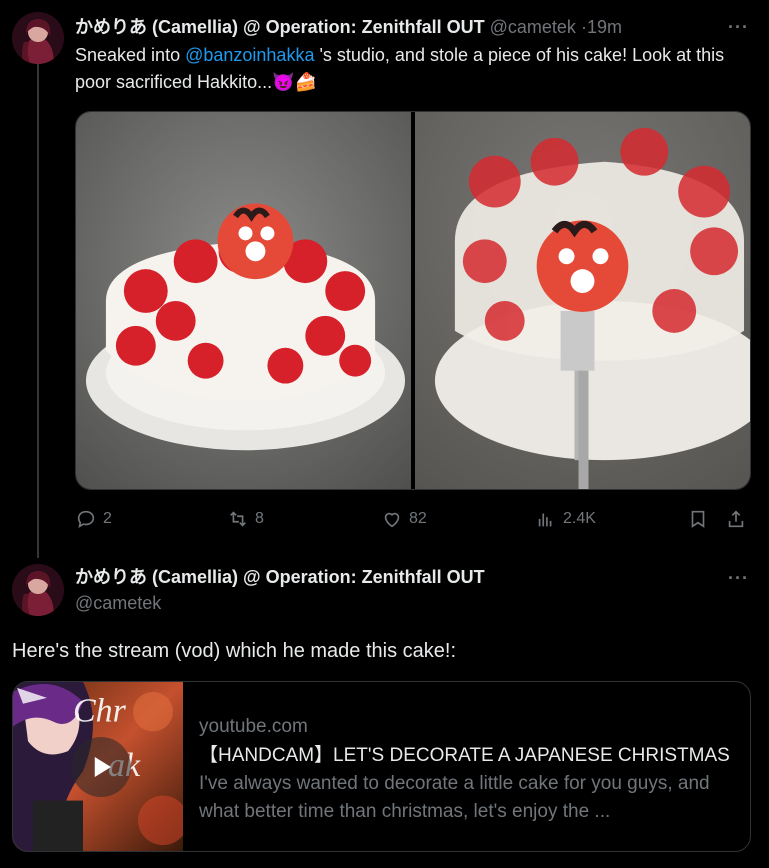 Image resolution: width=769 pixels, height=868 pixels. I want to click on repost-button: 8, so click(245, 519).